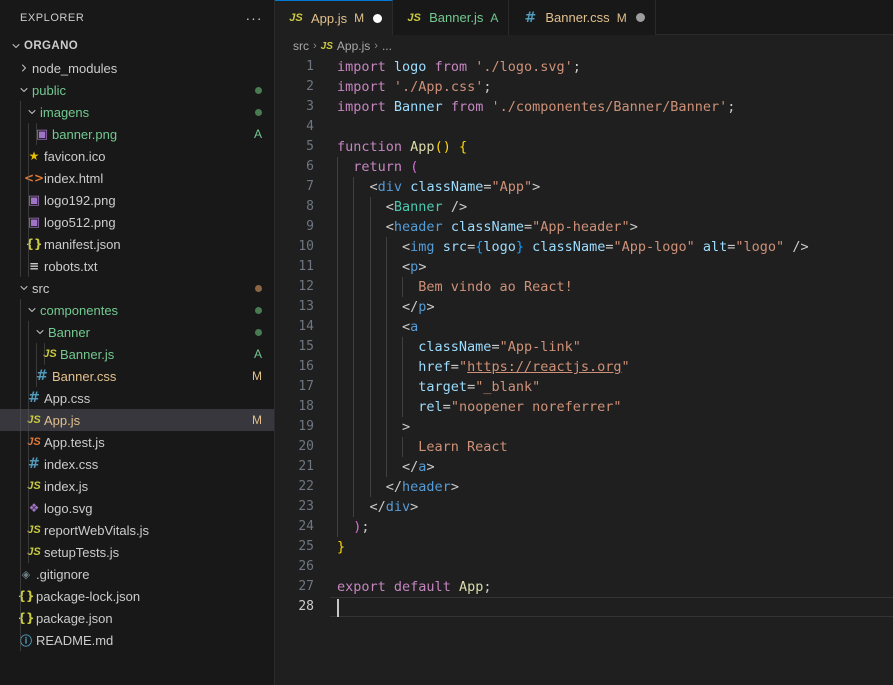  I want to click on tree-item-logo512-png: ▣ logo512.png, so click(137, 222).